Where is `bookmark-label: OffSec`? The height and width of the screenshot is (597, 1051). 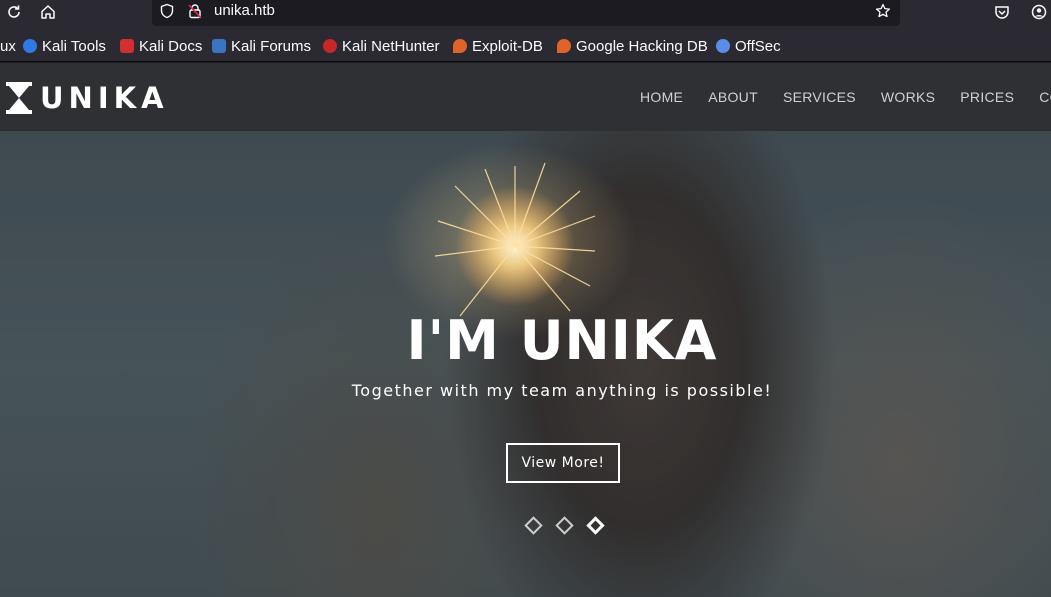 bookmark-label: OffSec is located at coordinates (758, 46).